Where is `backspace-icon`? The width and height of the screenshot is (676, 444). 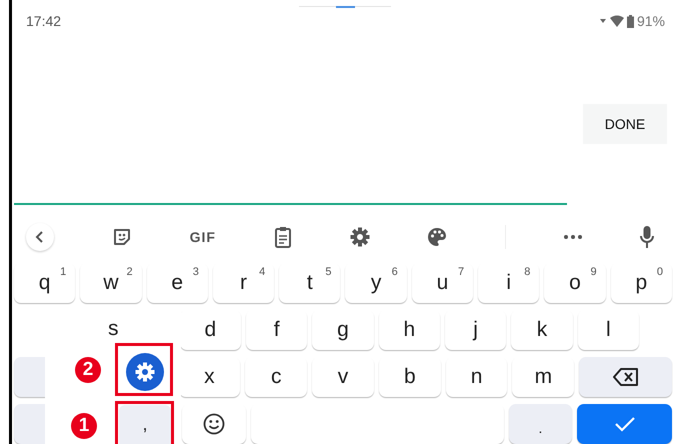
backspace-icon is located at coordinates (625, 377).